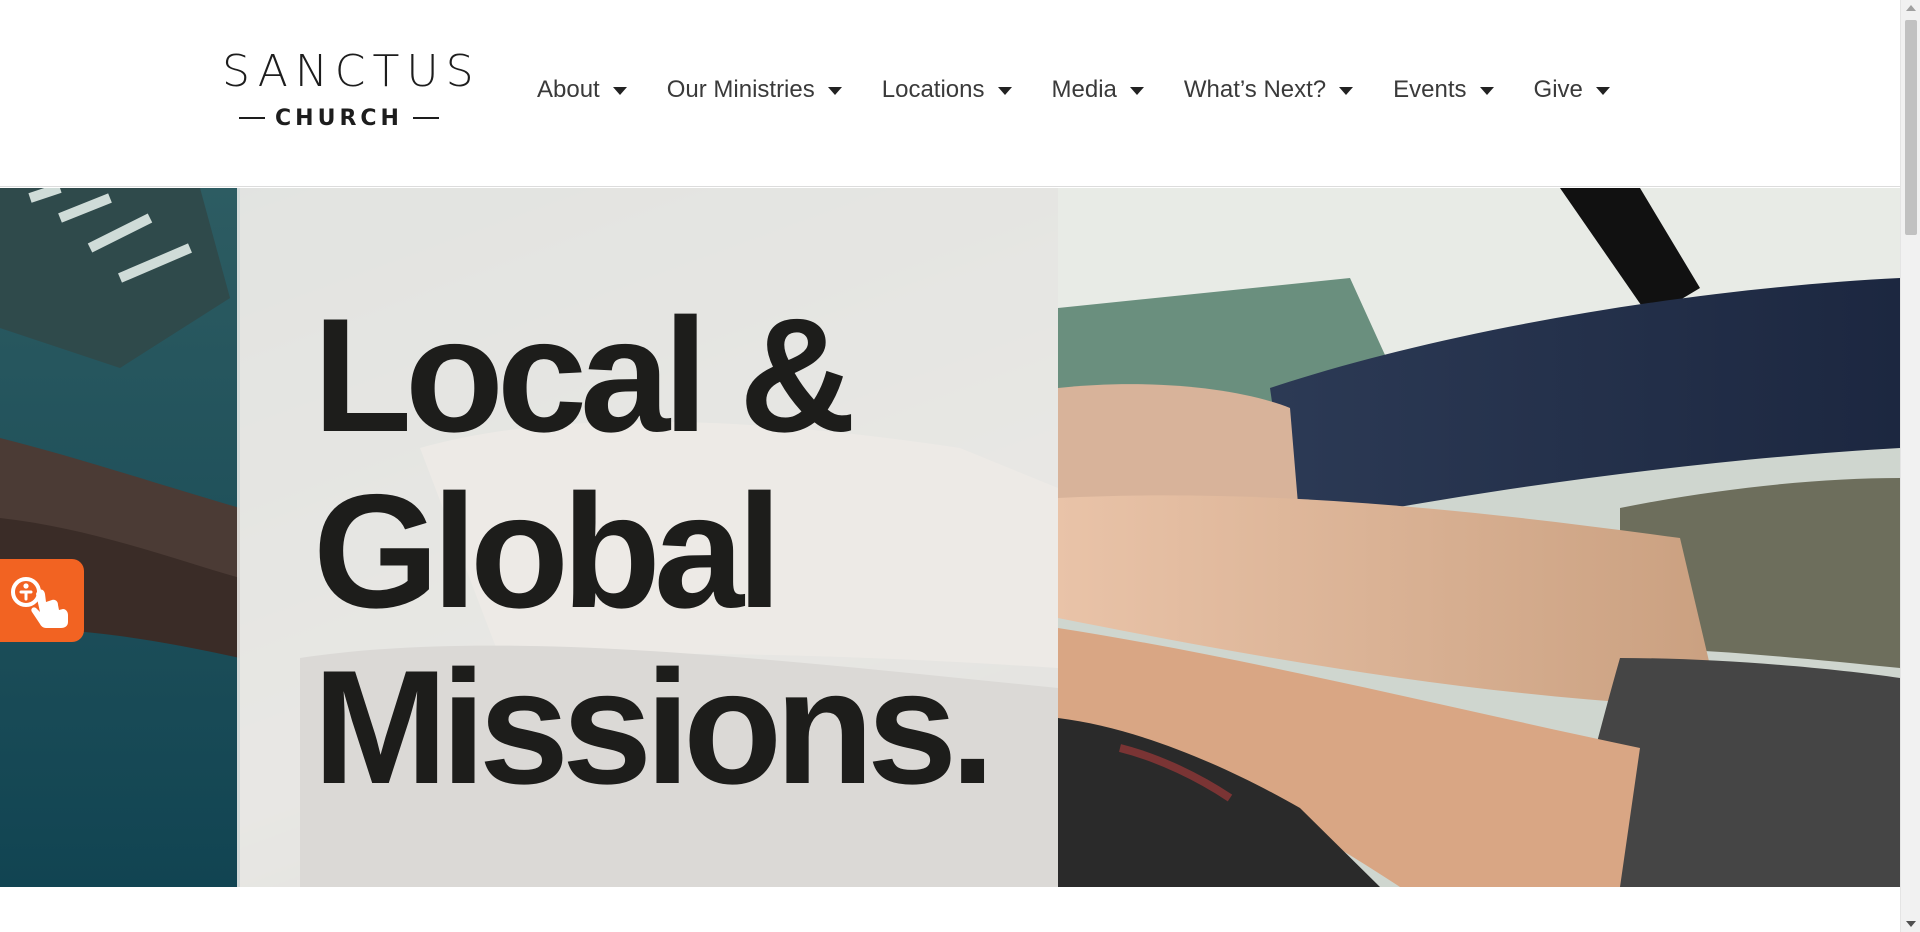  I want to click on site-logo: SANCTUS CHURCH, so click(351, 90).